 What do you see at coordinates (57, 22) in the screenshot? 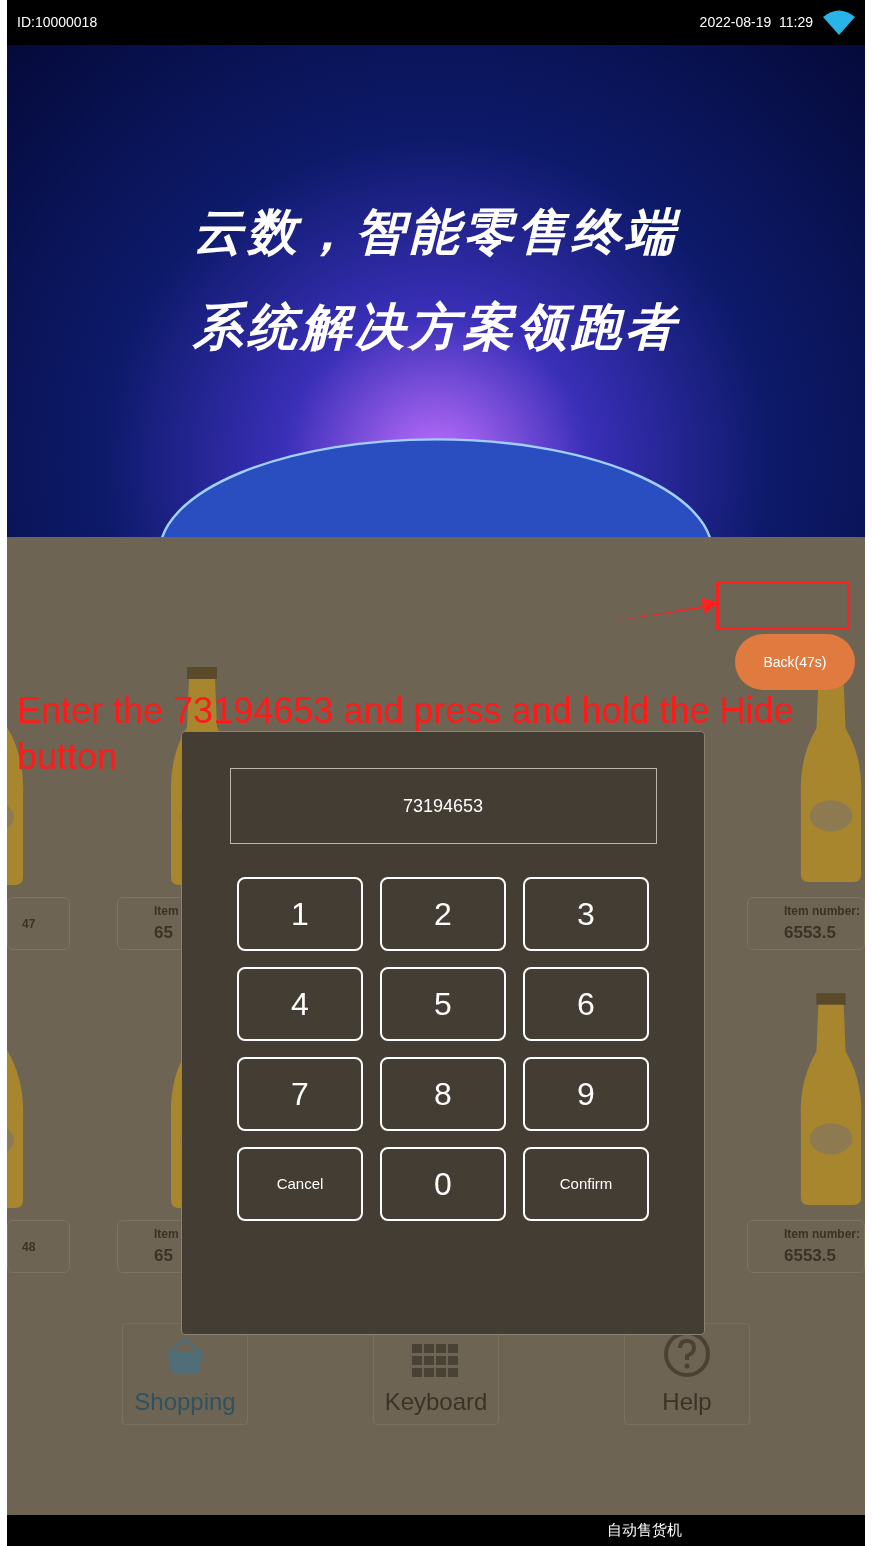
I see `device-id: ID:10000018` at bounding box center [57, 22].